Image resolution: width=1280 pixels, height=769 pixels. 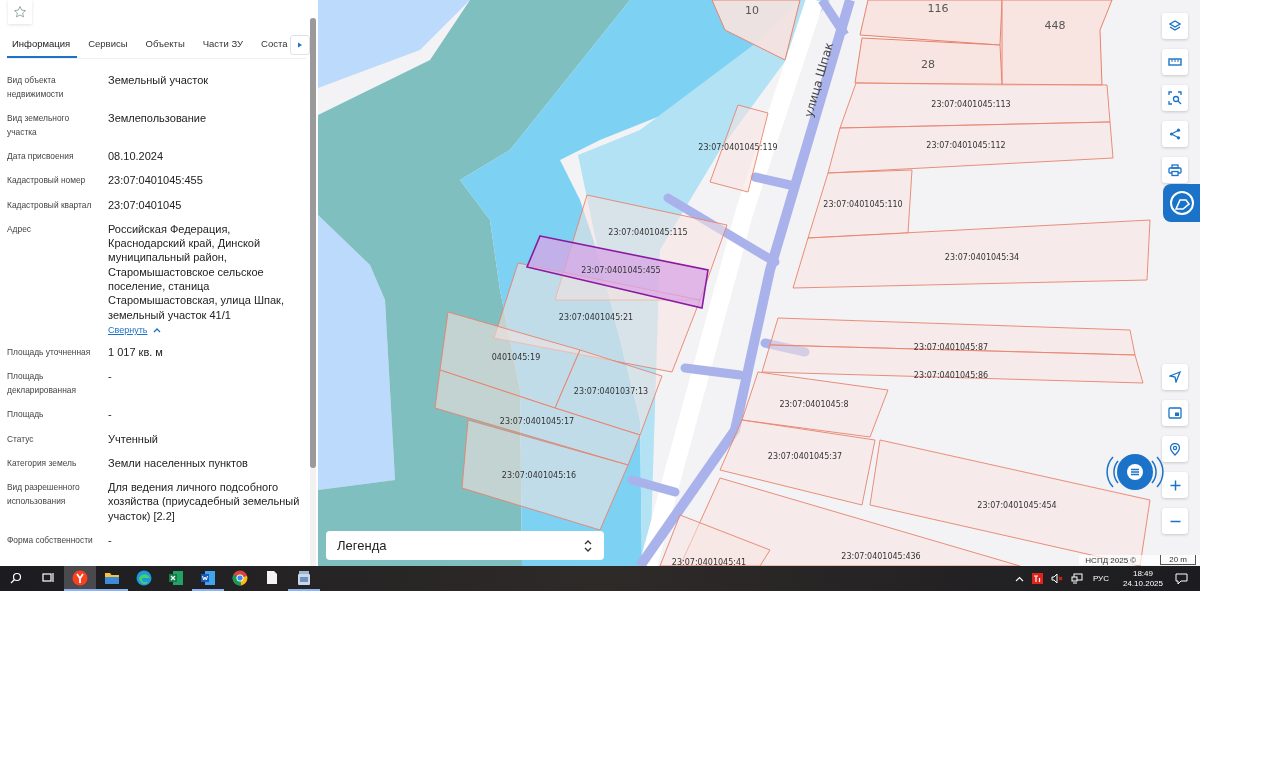 I want to click on map-pin-search-icon, so click(x=1175, y=449).